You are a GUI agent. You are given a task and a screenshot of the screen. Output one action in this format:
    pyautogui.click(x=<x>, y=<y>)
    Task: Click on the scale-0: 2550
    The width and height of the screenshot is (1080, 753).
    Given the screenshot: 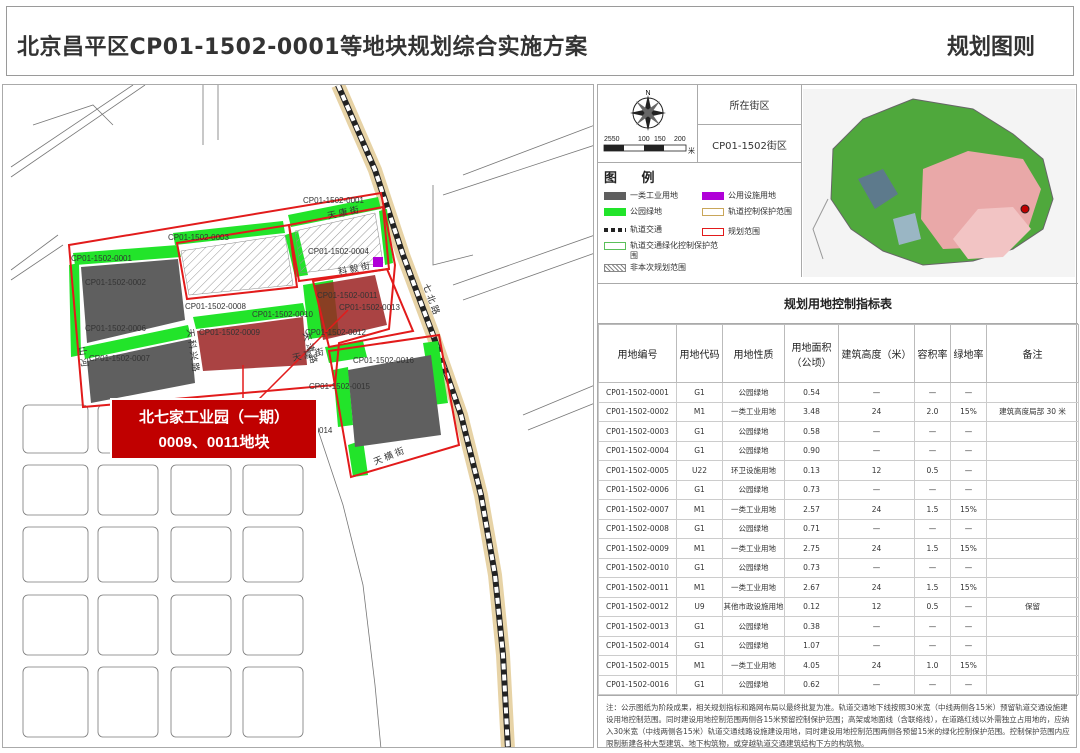 What is the action you would take?
    pyautogui.click(x=612, y=139)
    